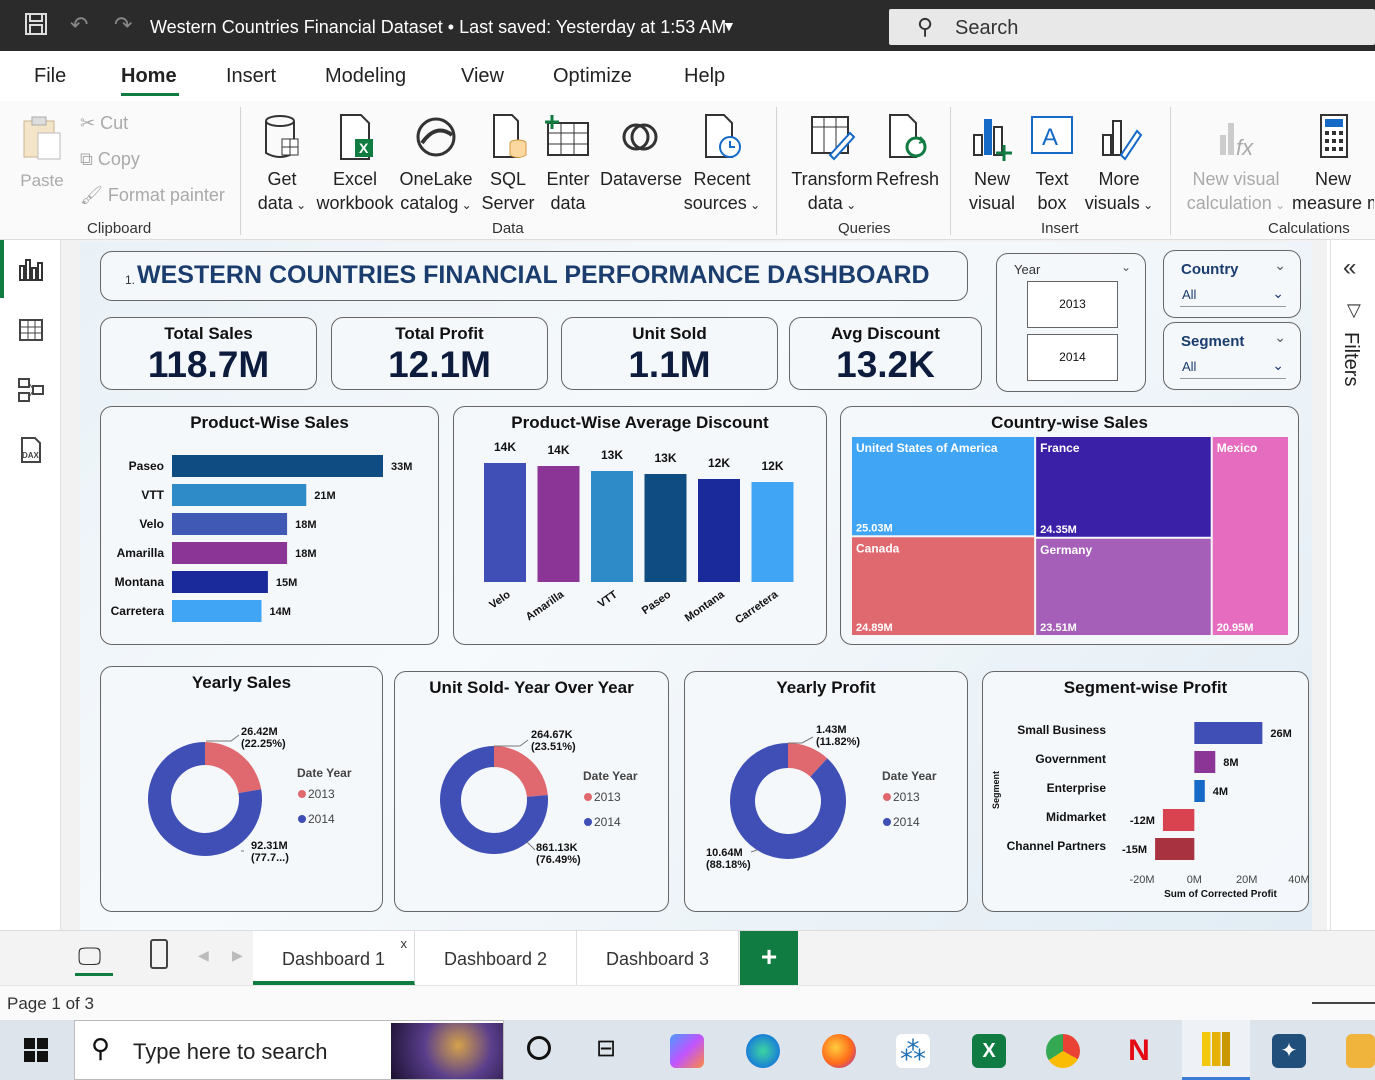 The image size is (1375, 1080). I want to click on menu-optimize: Optimize, so click(592, 76).